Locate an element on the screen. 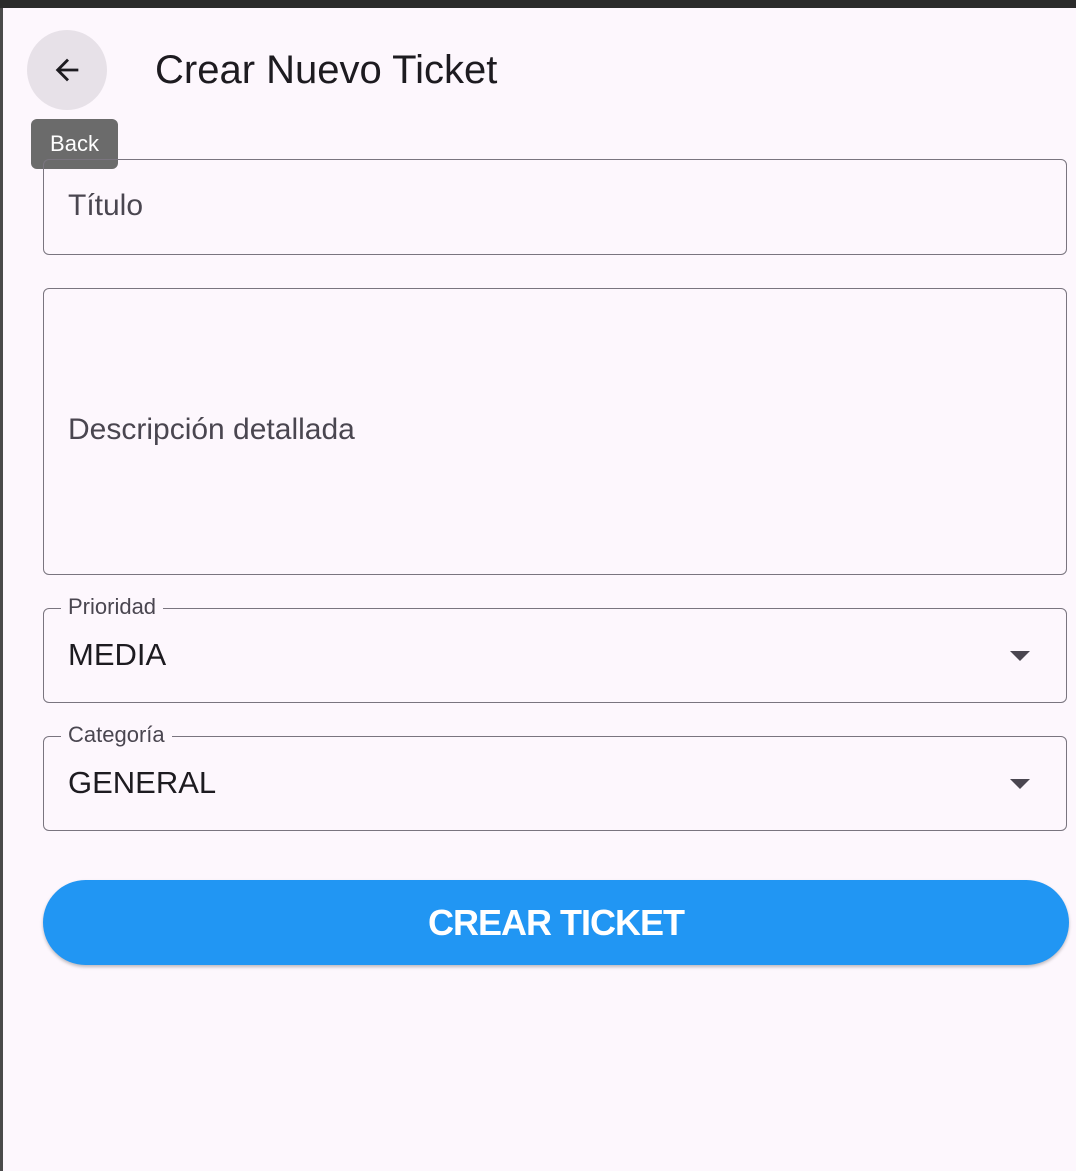 This screenshot has width=1076, height=1171. priority-label: Prioridad is located at coordinates (112, 607).